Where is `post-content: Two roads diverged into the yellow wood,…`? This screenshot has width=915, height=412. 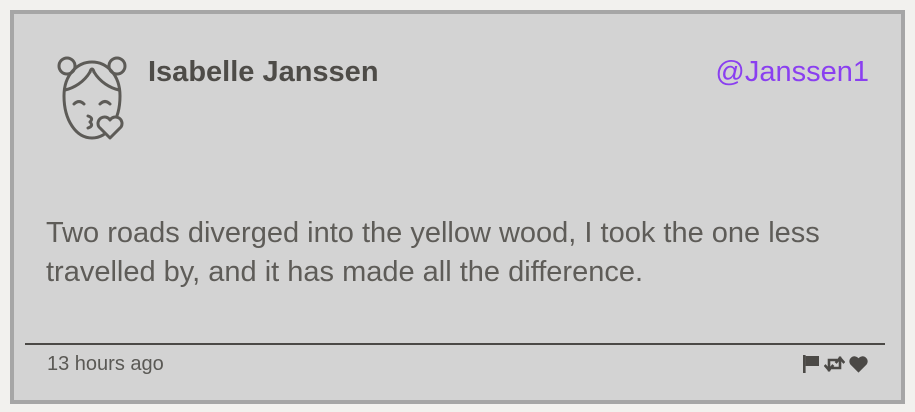
post-content: Two roads diverged into the yellow wood,… is located at coordinates (433, 252).